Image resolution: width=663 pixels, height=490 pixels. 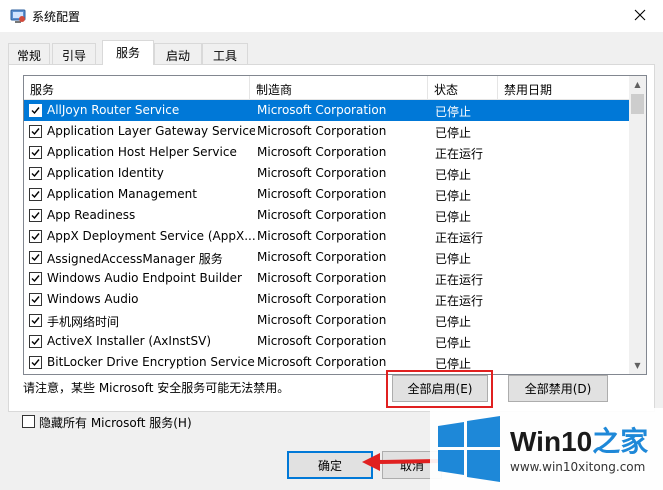 I want to click on scroll-thumb, so click(x=637, y=104).